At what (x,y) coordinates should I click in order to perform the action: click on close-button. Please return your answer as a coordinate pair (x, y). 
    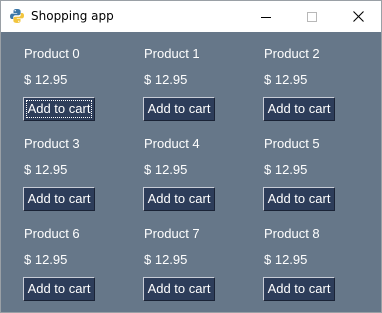
    Looking at the image, I should click on (358, 16).